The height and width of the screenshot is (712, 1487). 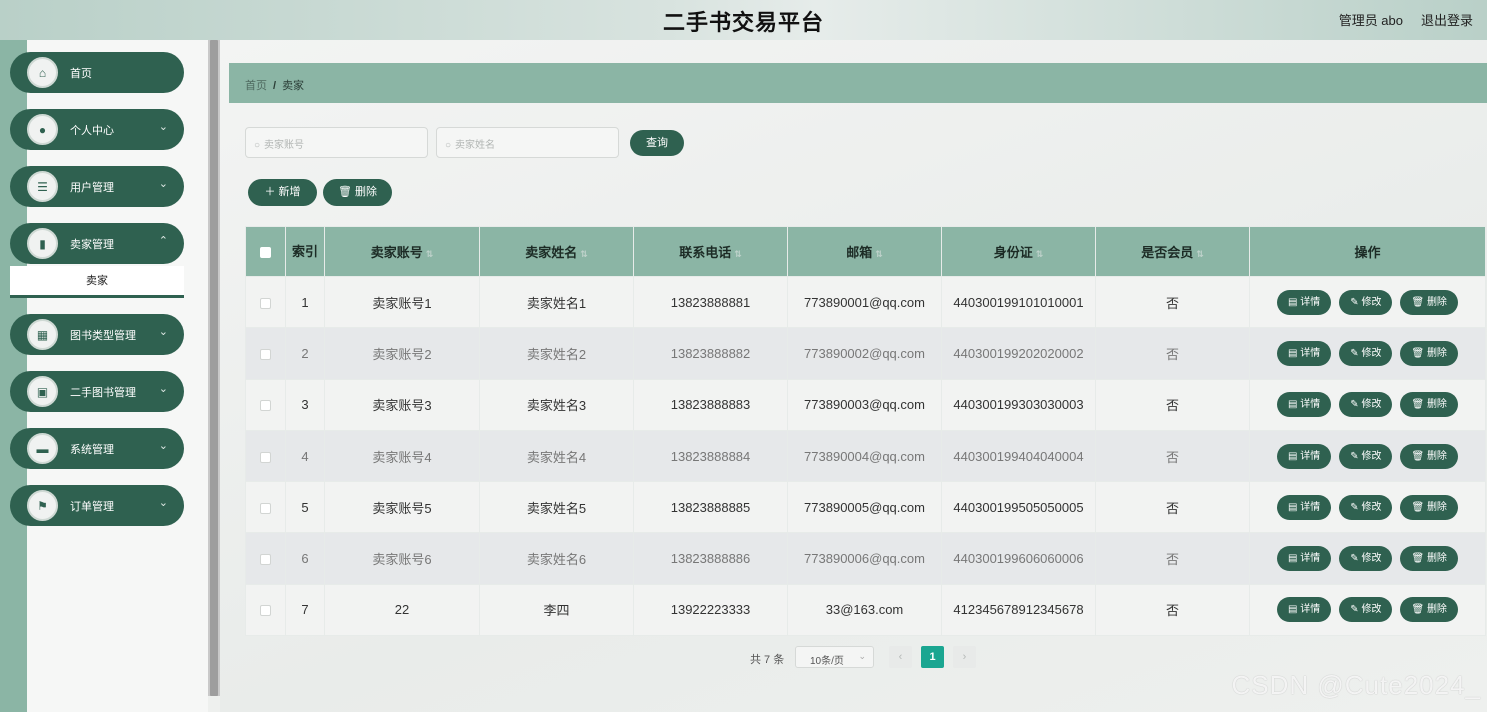 I want to click on prev-page-button: ‹, so click(x=900, y=657).